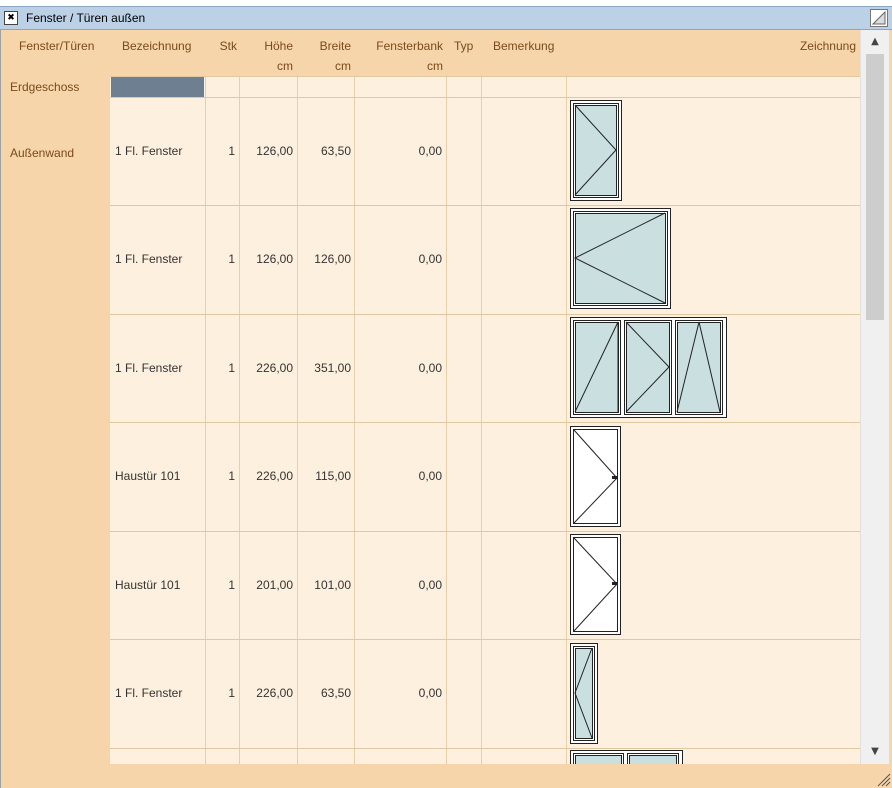  Describe the element at coordinates (42, 153) in the screenshot. I see `group-wall-label: Außenwand` at that location.